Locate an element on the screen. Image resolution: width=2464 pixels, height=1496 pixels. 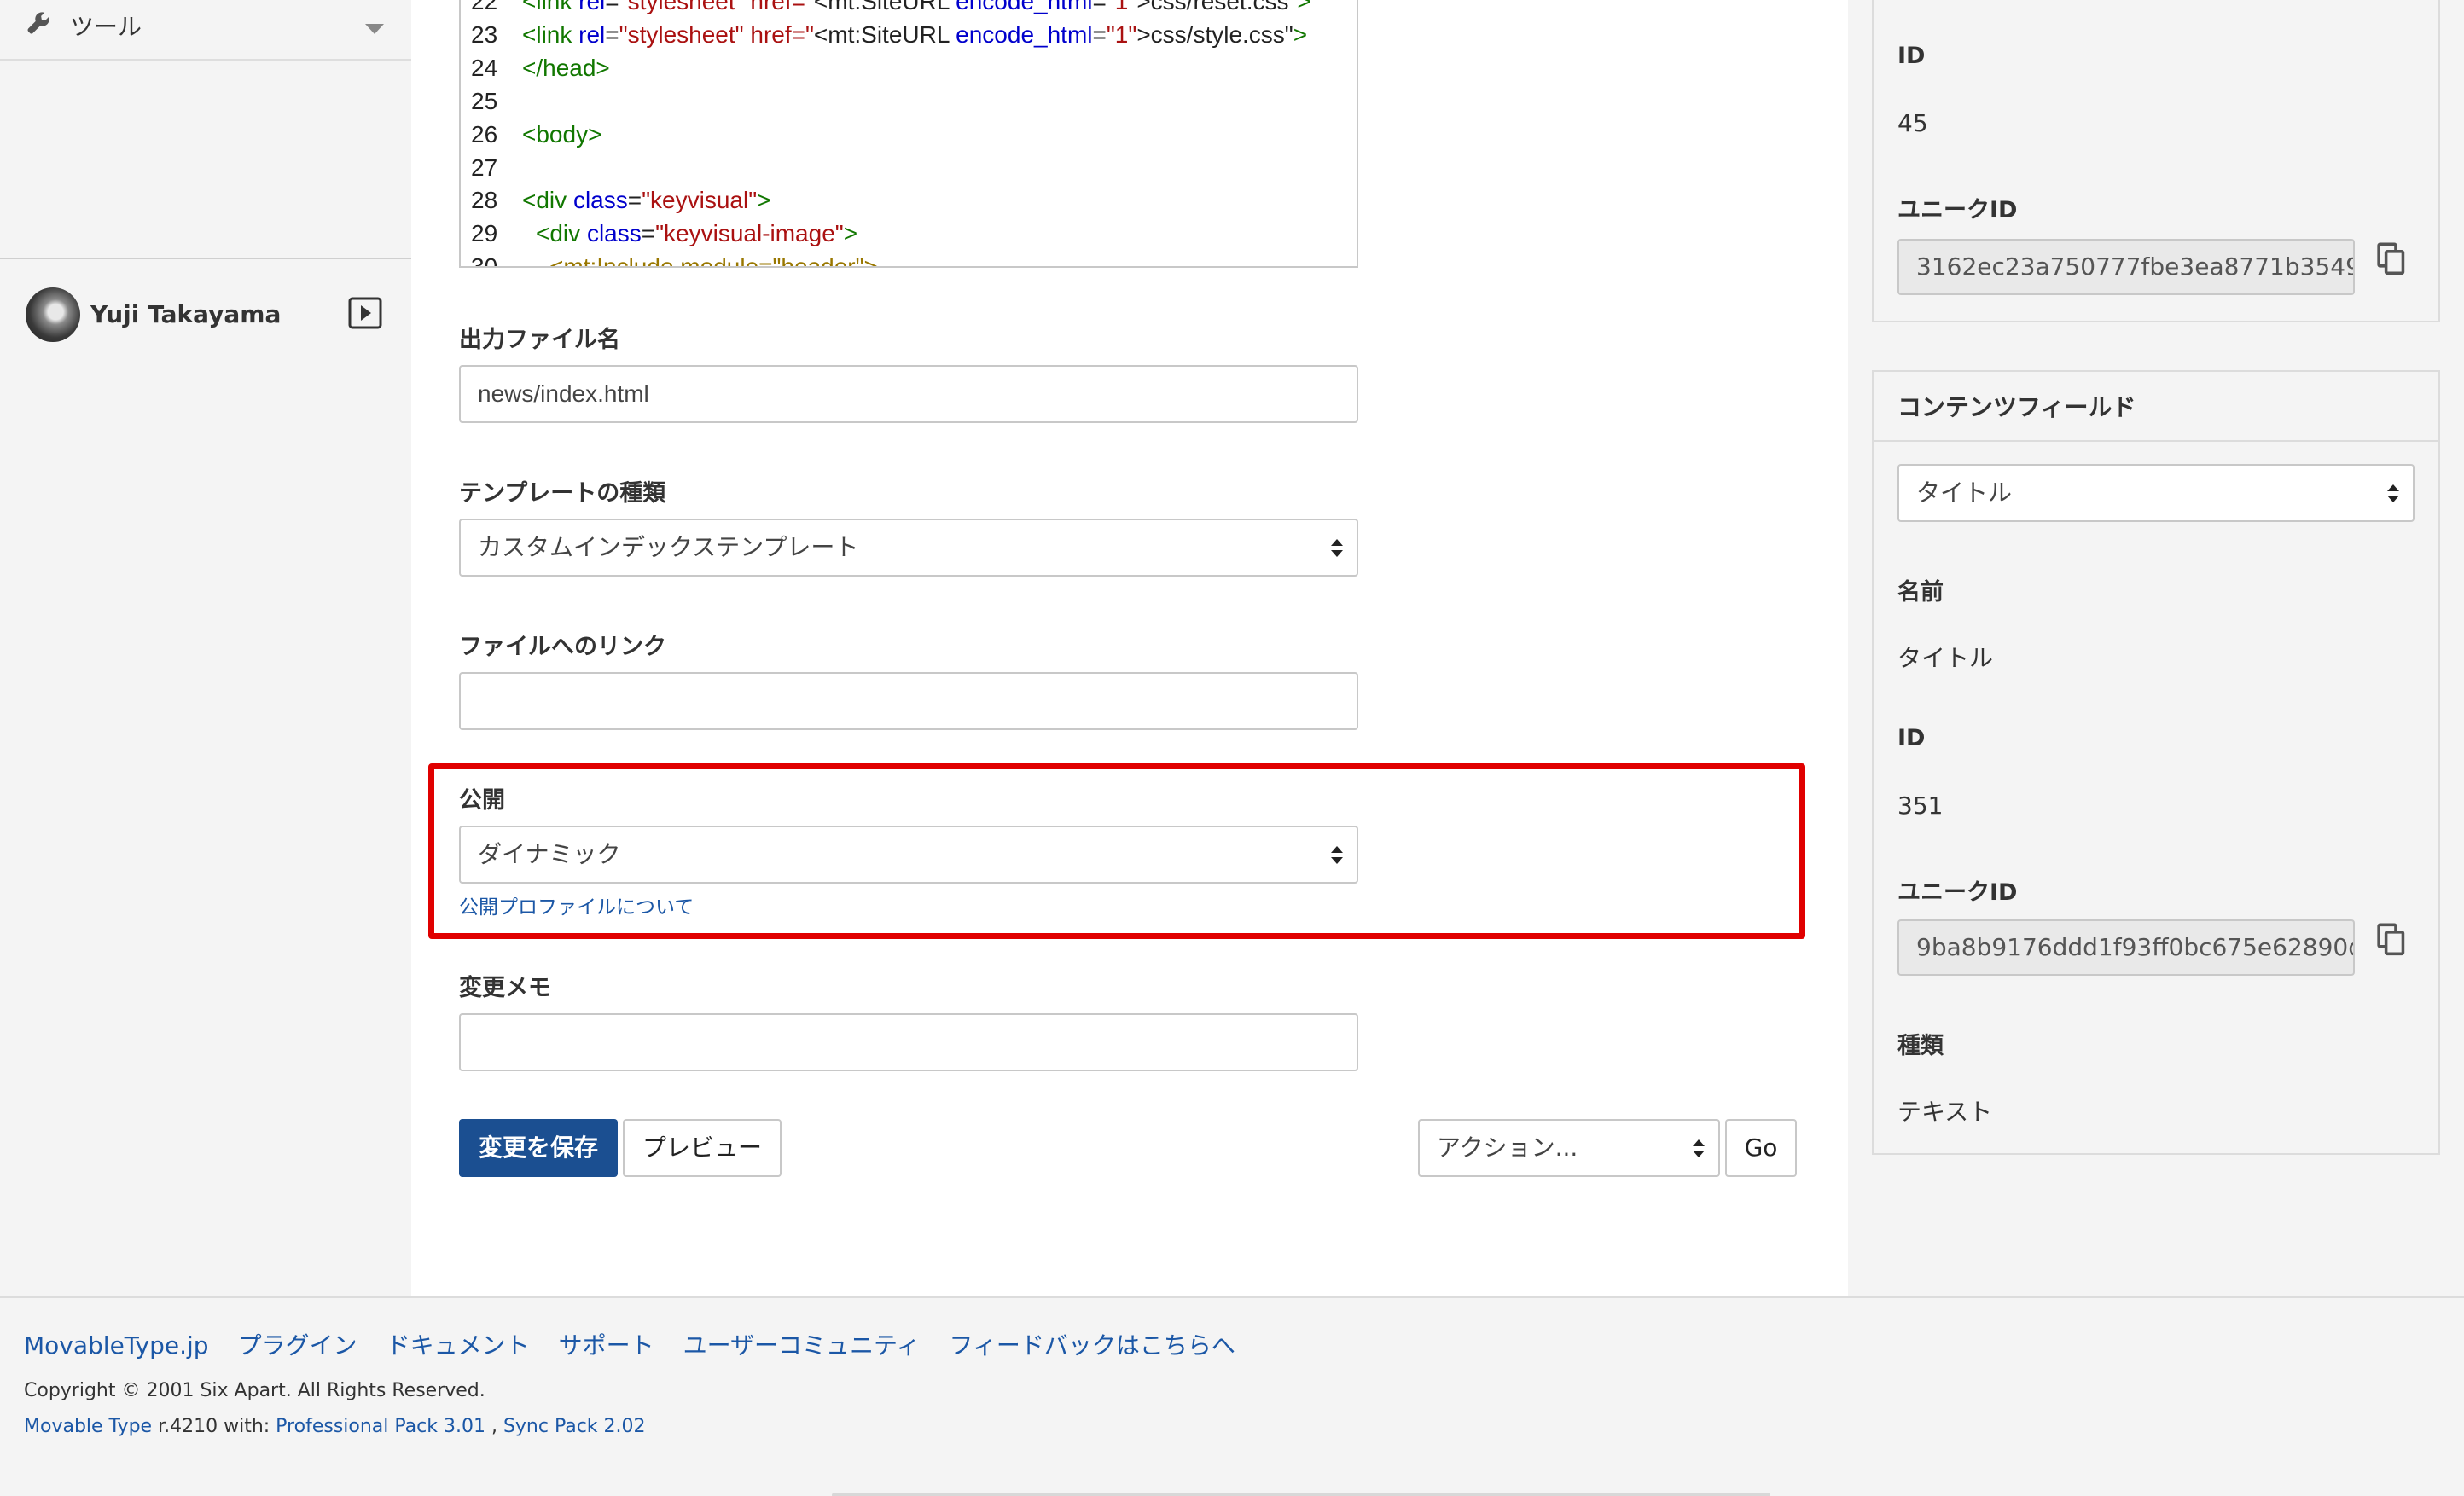
save-button: 変更を保存 is located at coordinates (538, 1148).